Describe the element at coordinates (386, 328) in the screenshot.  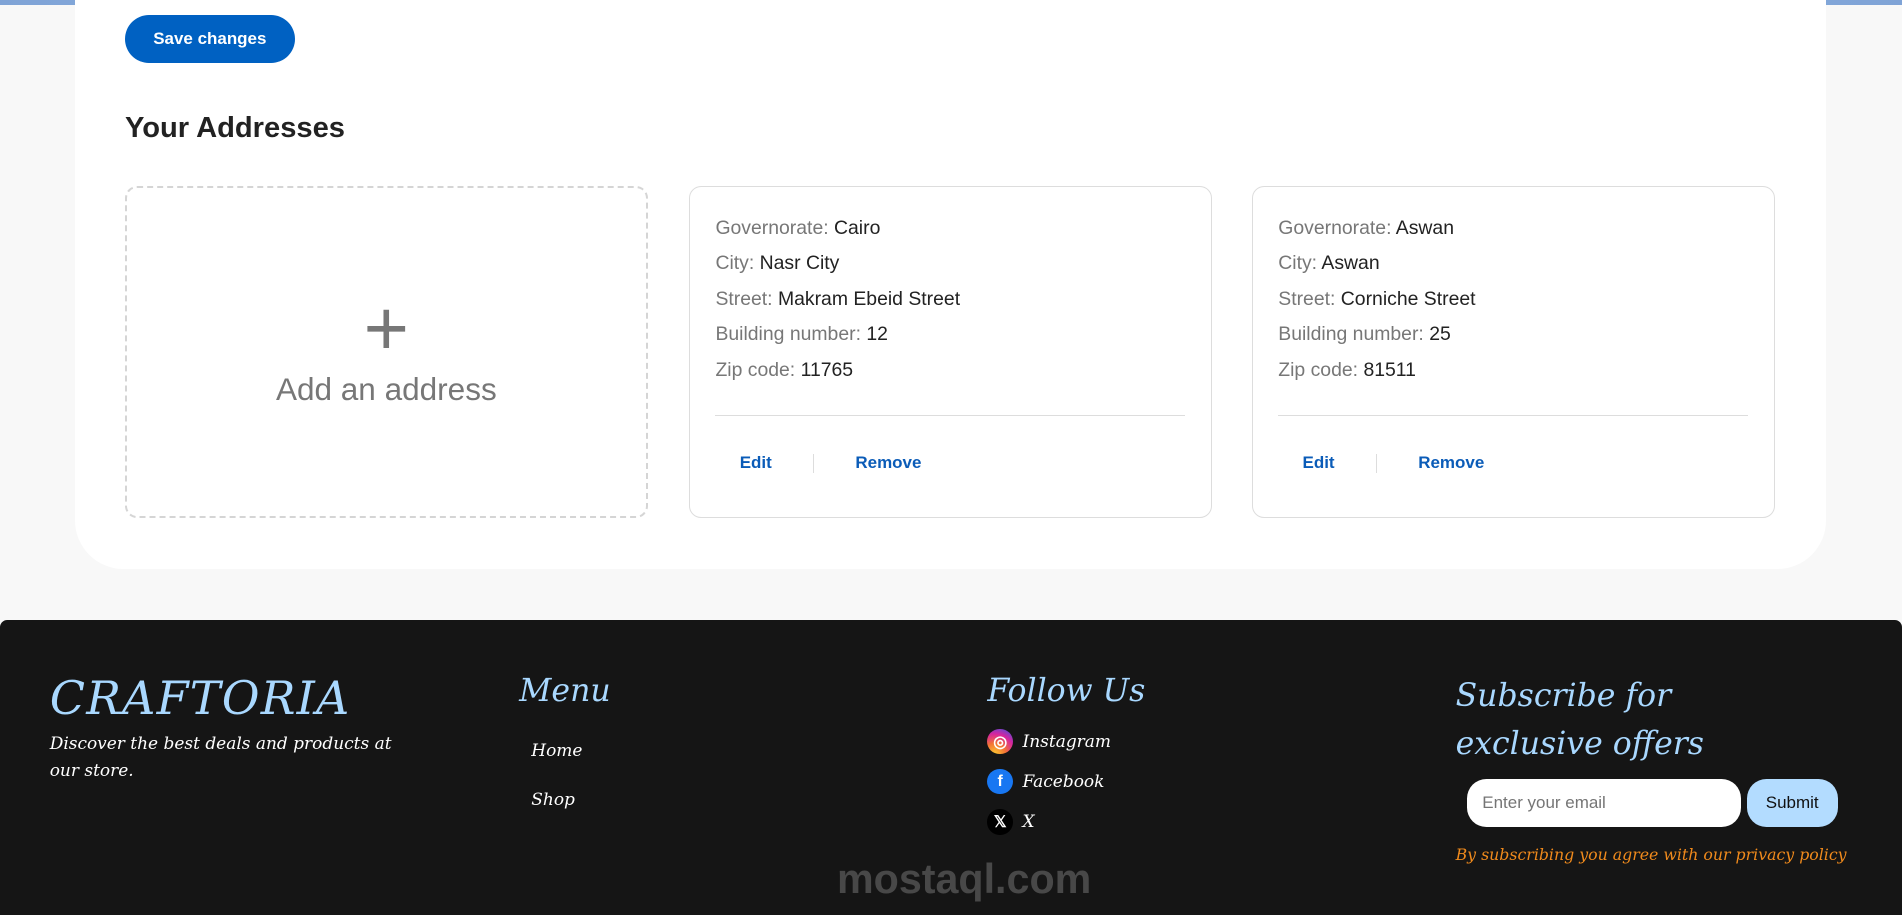
I see `plus-icon: +` at that location.